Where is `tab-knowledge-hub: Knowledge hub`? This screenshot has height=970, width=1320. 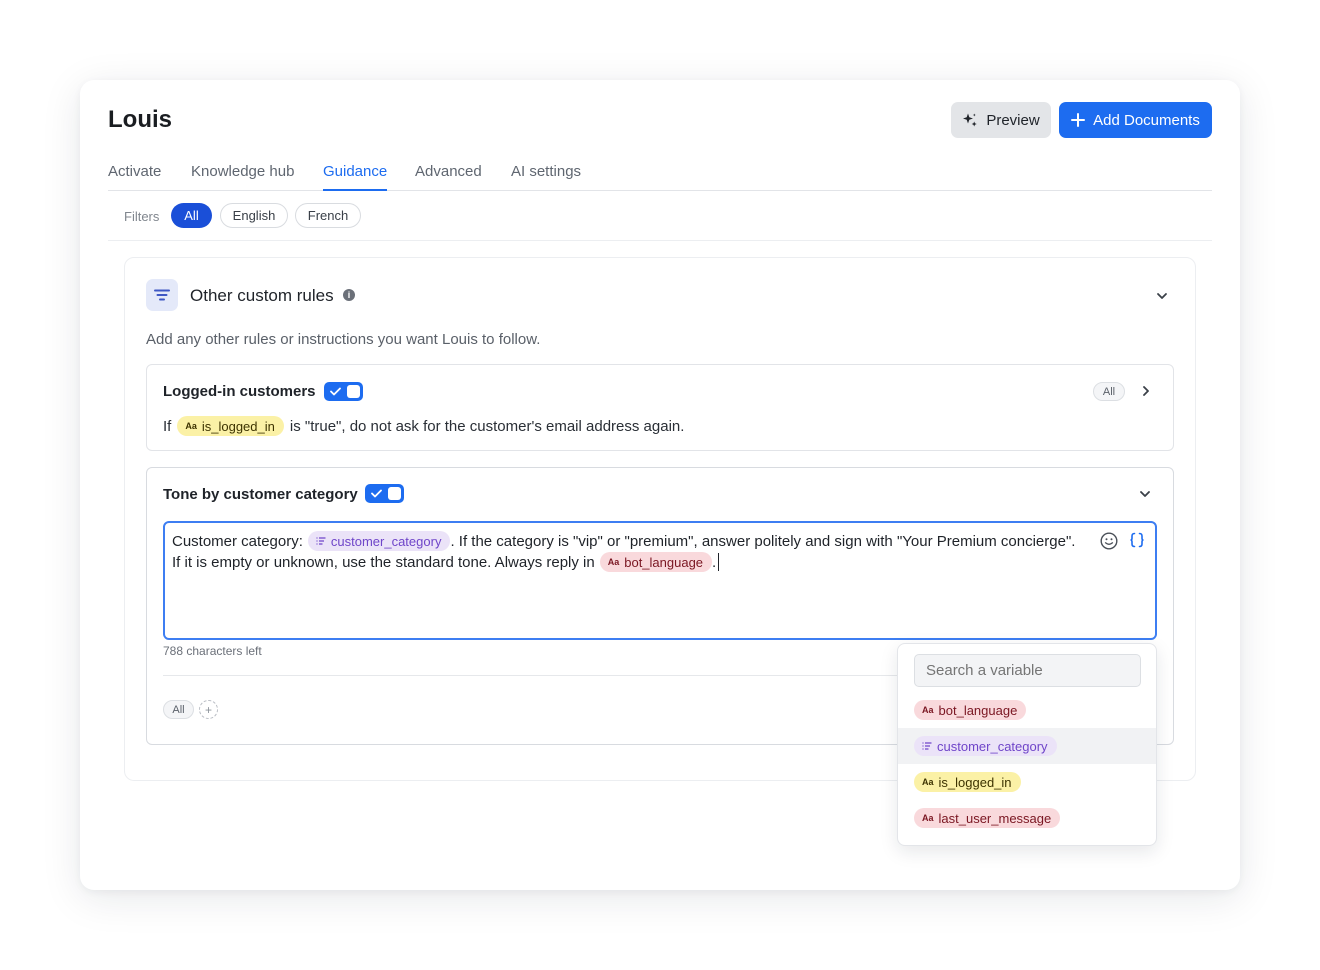 tab-knowledge-hub: Knowledge hub is located at coordinates (242, 177).